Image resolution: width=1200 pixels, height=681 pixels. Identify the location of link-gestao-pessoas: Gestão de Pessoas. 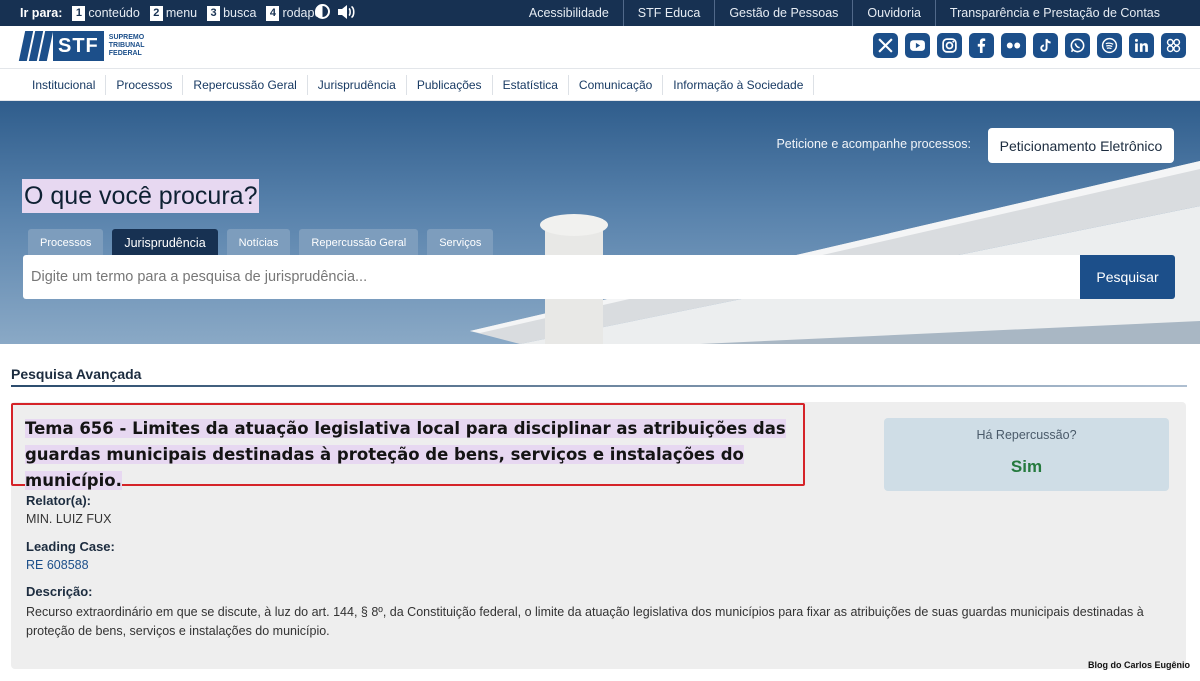
(783, 13).